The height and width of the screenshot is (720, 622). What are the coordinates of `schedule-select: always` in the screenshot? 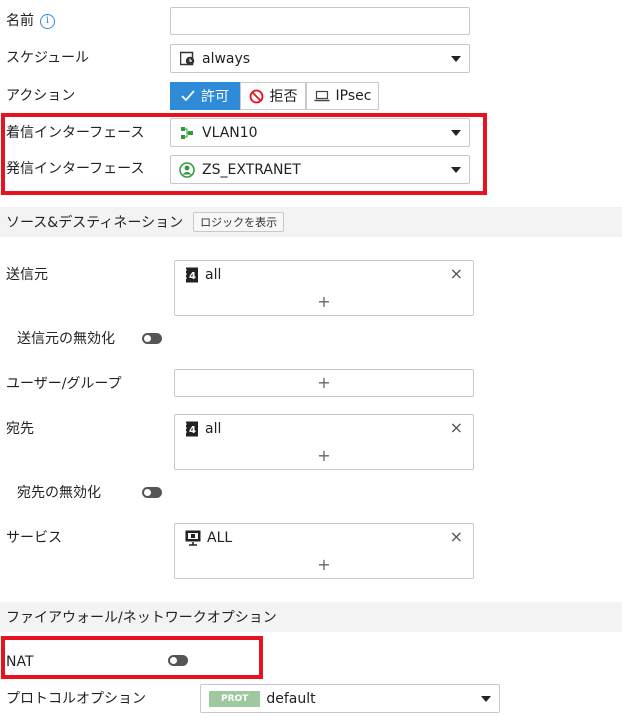 It's located at (320, 58).